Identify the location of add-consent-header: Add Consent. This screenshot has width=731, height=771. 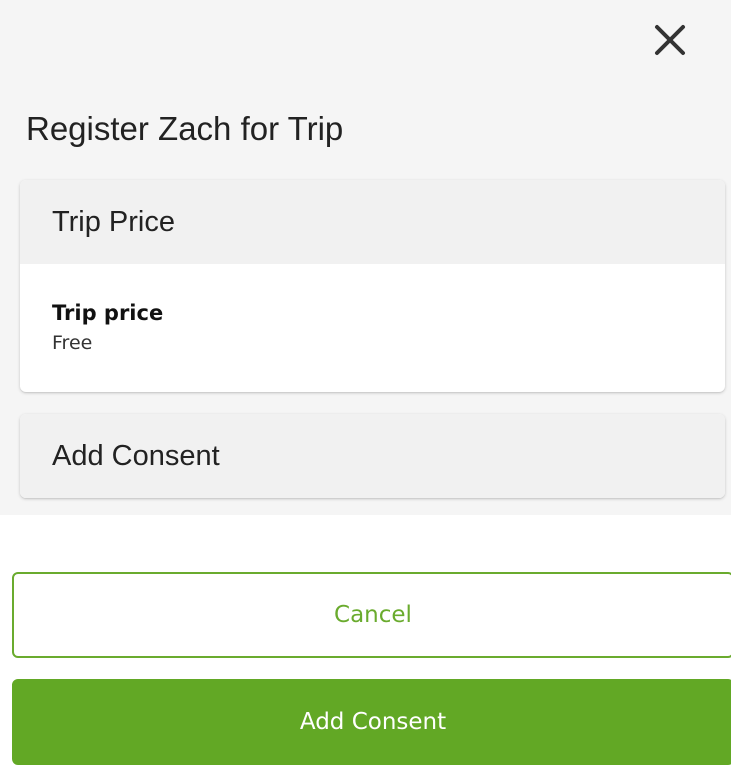
(372, 456).